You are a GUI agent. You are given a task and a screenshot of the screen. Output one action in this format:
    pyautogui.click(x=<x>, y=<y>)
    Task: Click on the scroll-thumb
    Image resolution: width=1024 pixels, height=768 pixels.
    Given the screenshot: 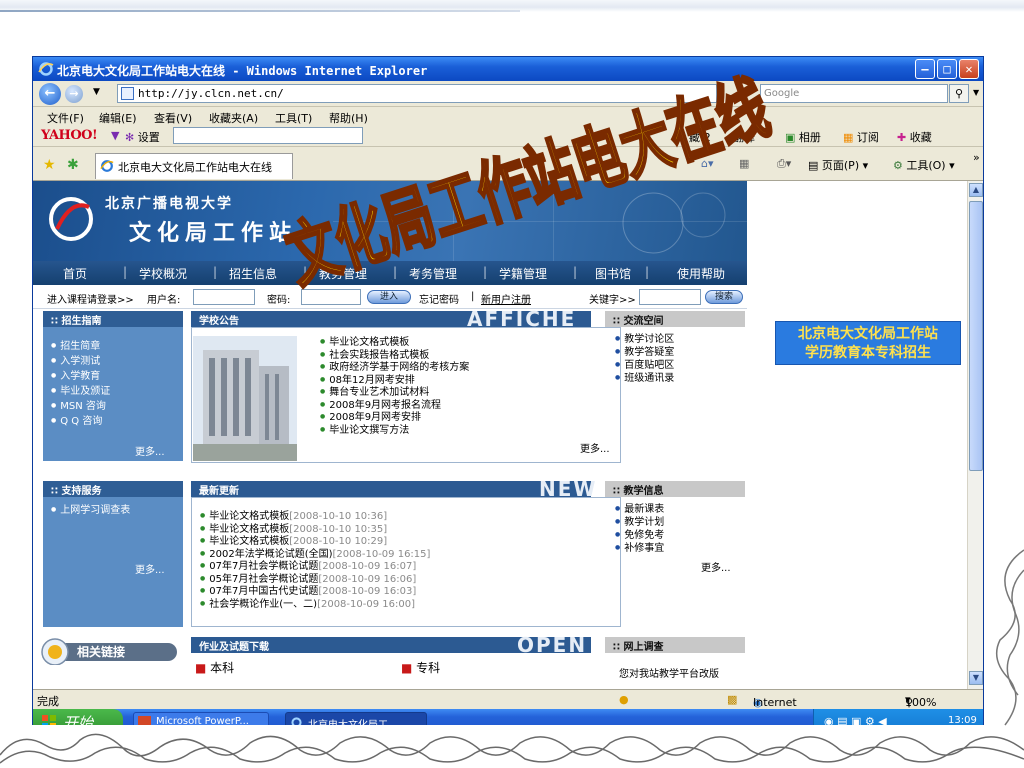 What is the action you would take?
    pyautogui.click(x=976, y=336)
    